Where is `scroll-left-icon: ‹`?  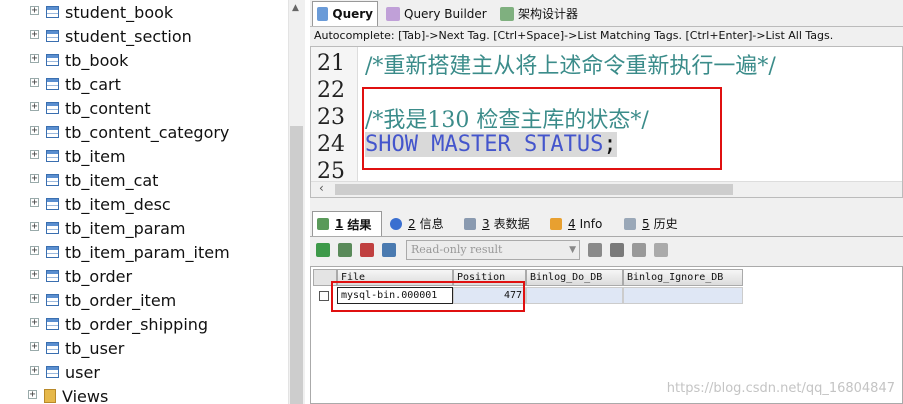 scroll-left-icon: ‹ is located at coordinates (321, 188).